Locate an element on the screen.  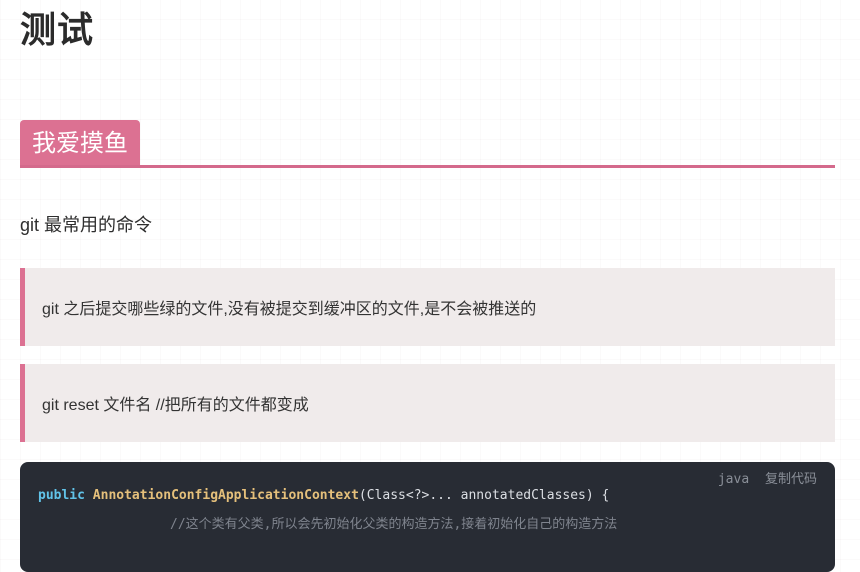
blockquote: git reset 文件名 //把所有的文件都变成 is located at coordinates (427, 403).